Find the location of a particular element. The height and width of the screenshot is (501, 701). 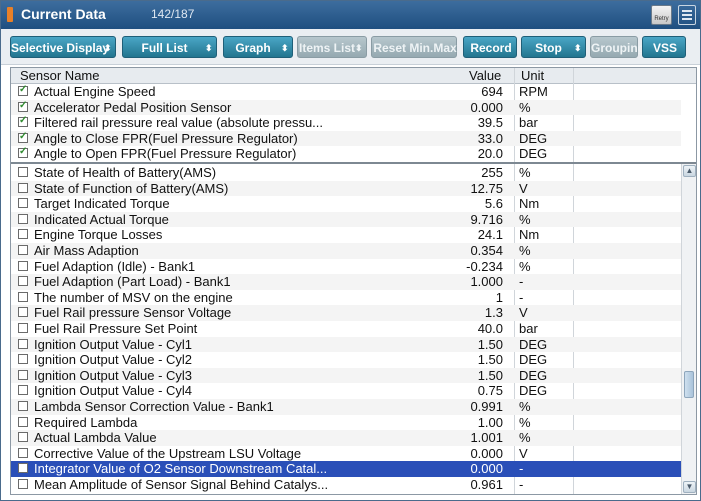

col-sensor-name: Sensor Name is located at coordinates (59, 76).